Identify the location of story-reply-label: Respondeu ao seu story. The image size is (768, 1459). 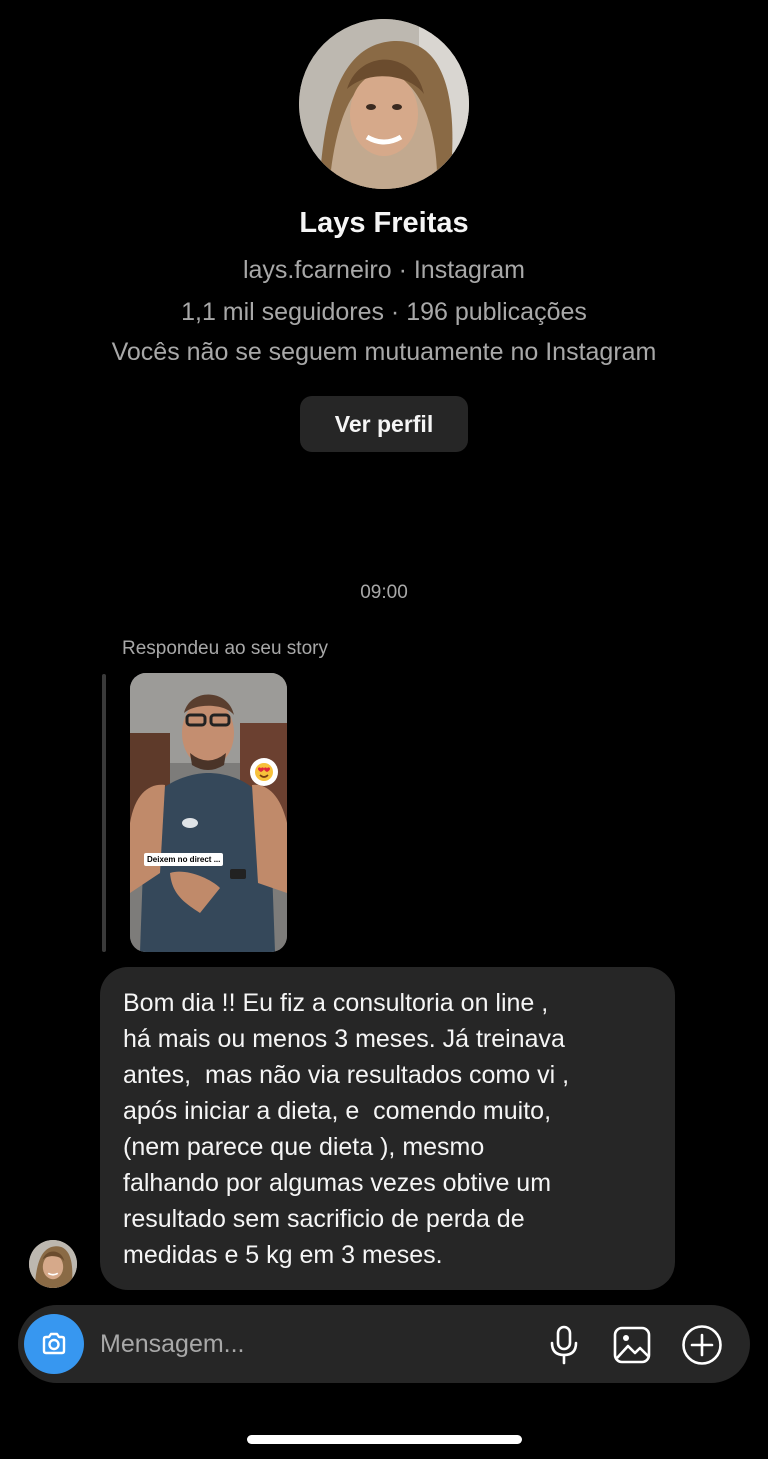
(225, 648).